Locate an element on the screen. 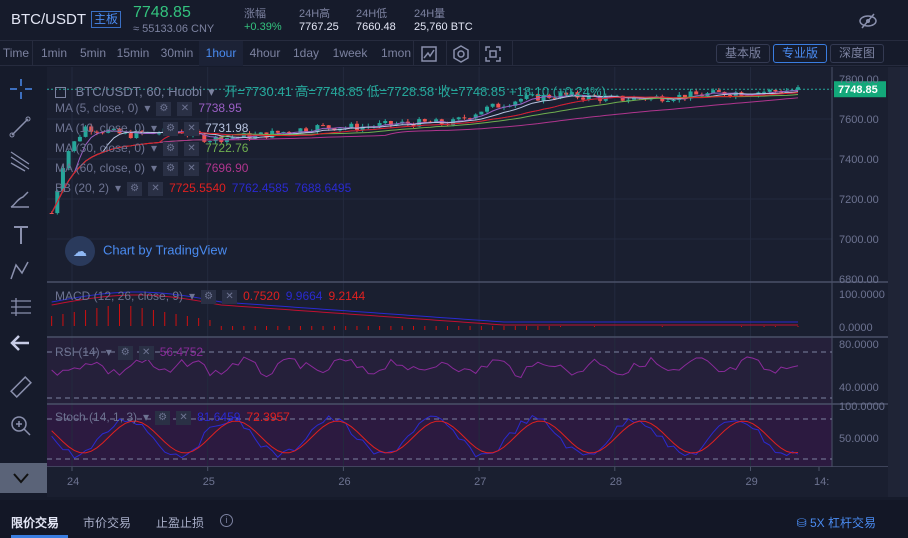 The image size is (908, 538). zoom-in-icon is located at coordinates (21, 425).